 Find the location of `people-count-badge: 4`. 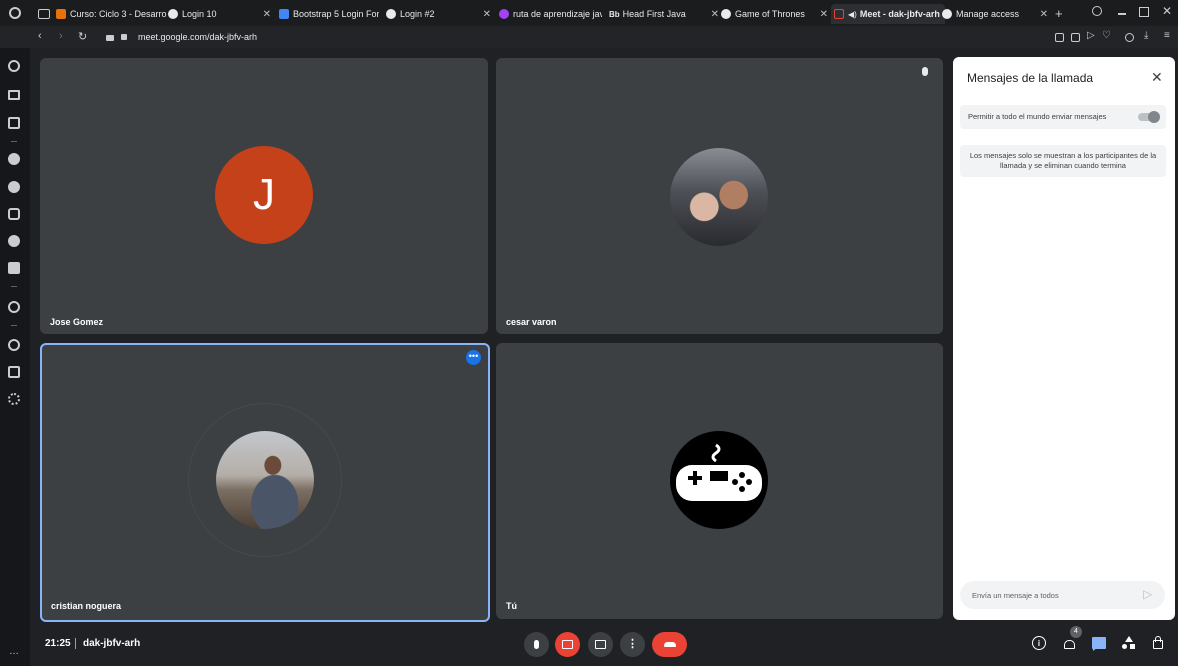

people-count-badge: 4 is located at coordinates (1076, 632).